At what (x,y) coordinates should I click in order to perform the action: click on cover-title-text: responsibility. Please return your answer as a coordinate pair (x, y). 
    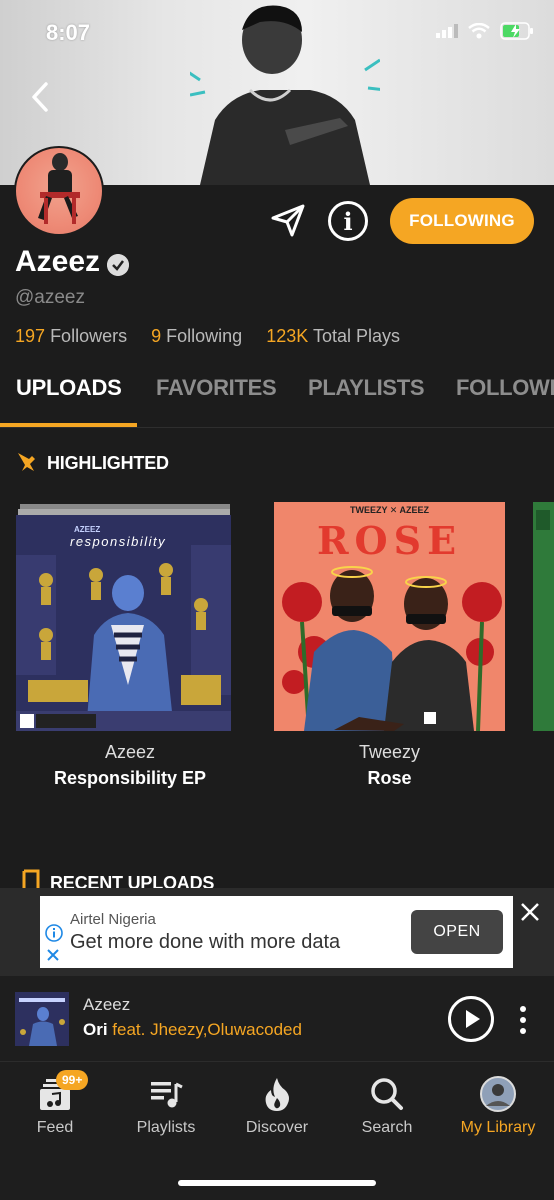
    Looking at the image, I should click on (118, 541).